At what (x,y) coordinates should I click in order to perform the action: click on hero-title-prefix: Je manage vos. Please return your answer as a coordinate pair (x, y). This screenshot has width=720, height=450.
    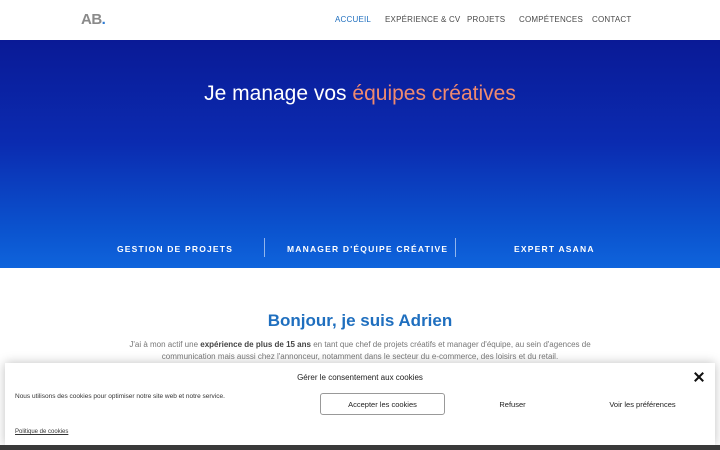
    Looking at the image, I should click on (278, 93).